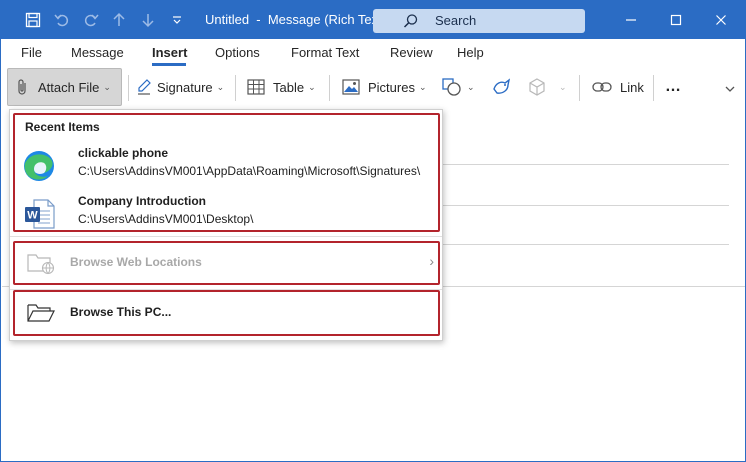  What do you see at coordinates (123, 153) in the screenshot?
I see `recent-item-name: clickable phone` at bounding box center [123, 153].